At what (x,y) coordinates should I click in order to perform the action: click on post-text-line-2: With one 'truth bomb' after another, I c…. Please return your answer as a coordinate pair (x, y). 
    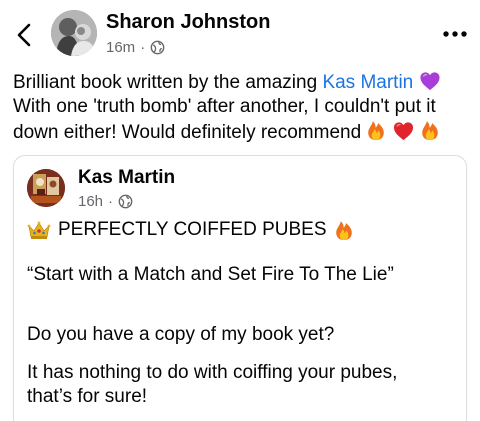
    Looking at the image, I should click on (224, 106).